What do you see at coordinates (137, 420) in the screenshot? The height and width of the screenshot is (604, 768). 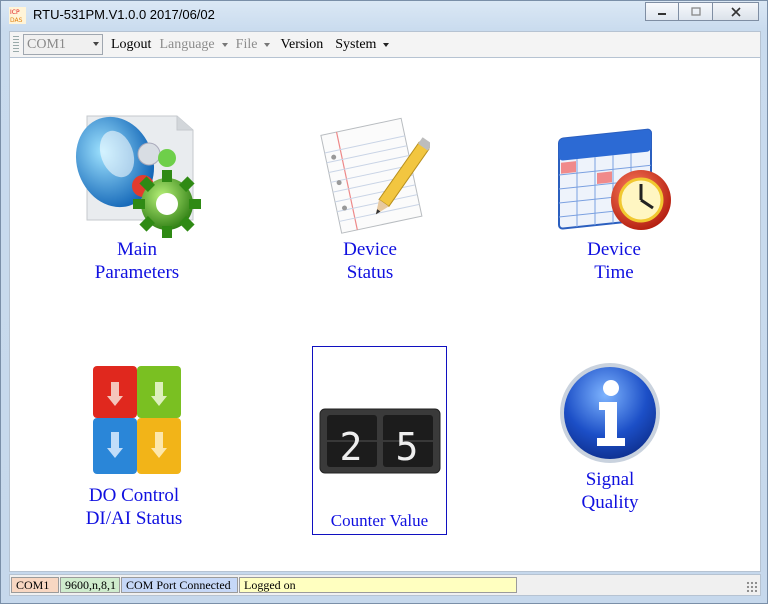 I see `switches-icon` at bounding box center [137, 420].